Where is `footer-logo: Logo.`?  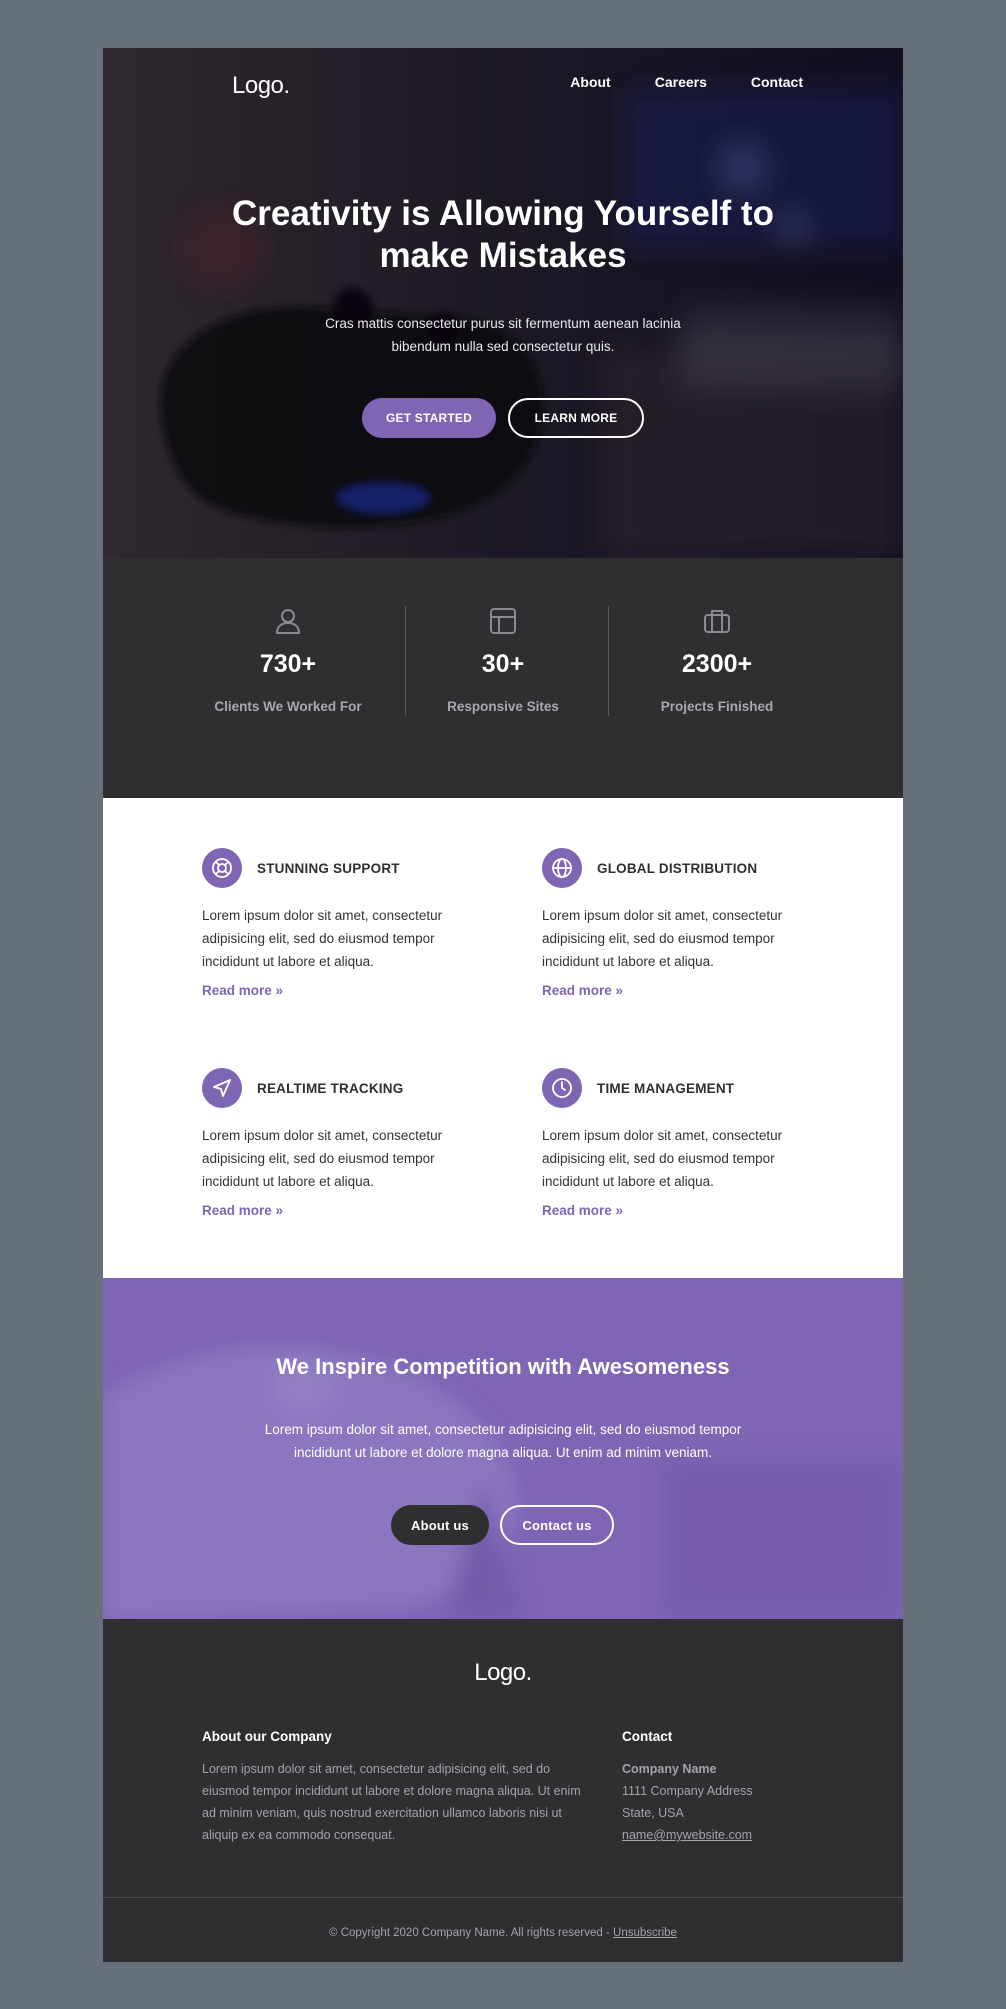 footer-logo: Logo. is located at coordinates (503, 1673).